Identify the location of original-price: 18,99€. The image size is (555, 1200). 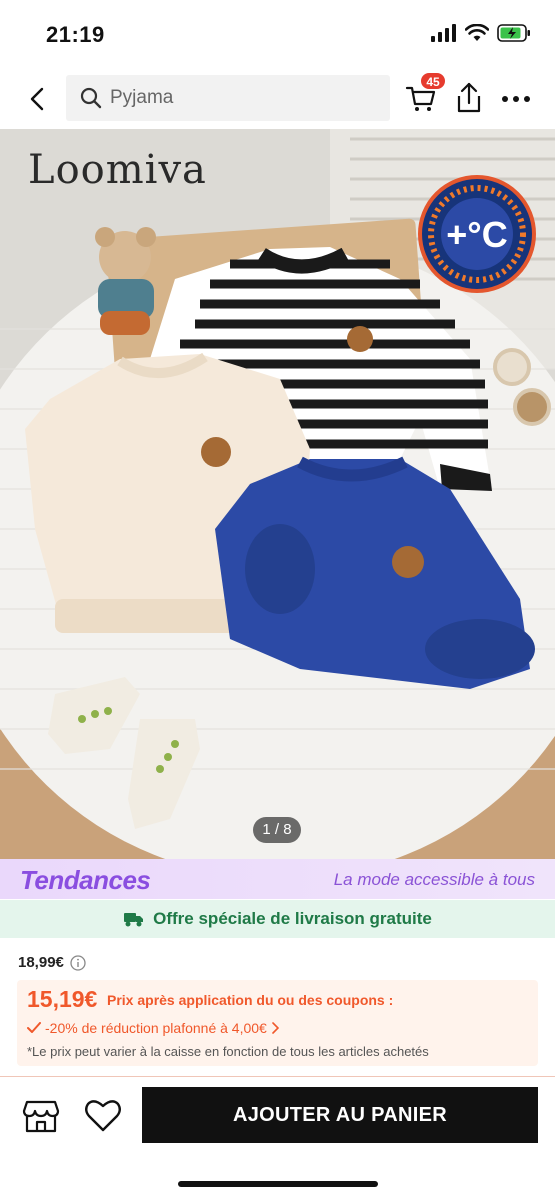
(41, 962).